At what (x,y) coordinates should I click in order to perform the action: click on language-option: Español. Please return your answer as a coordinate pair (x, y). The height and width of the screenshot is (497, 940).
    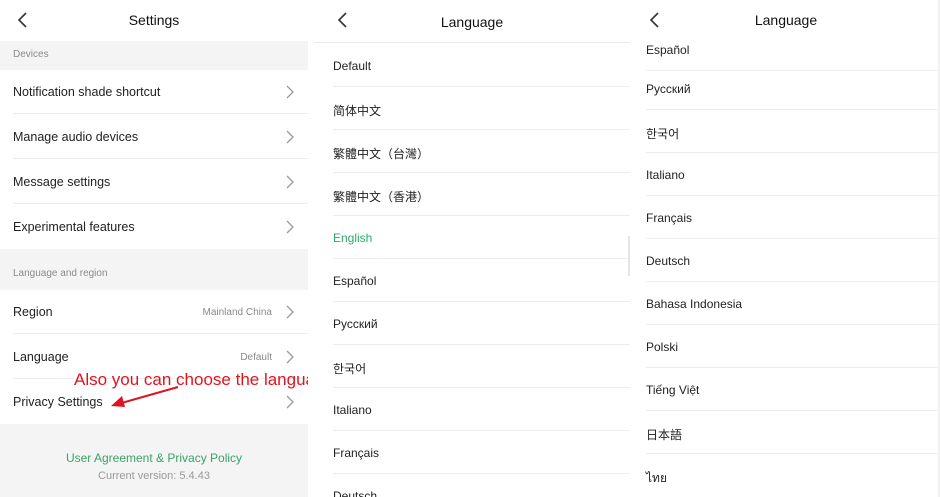
    Looking at the image, I should click on (472, 280).